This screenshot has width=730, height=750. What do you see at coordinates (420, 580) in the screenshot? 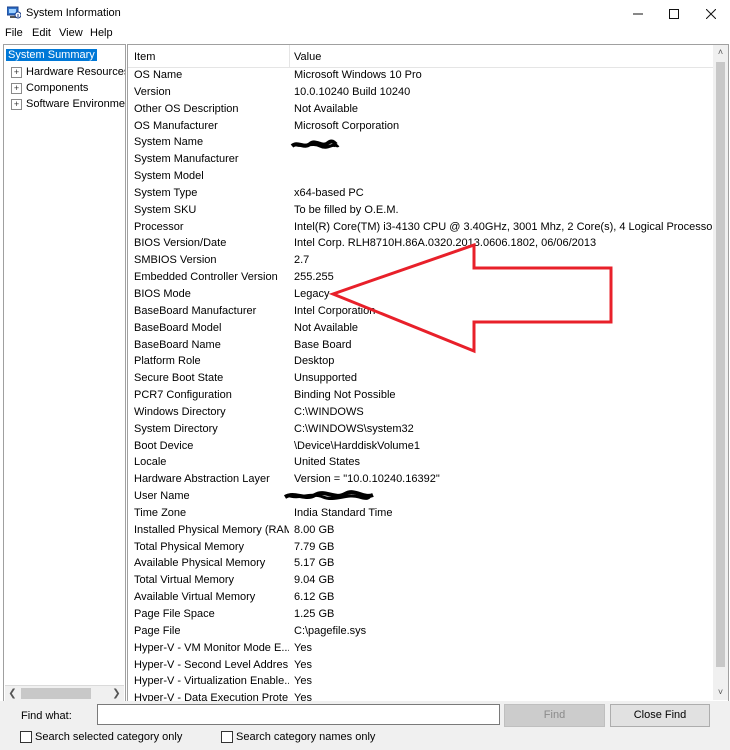
I see `table-row: Total Virtual Memory 9.04 GB` at bounding box center [420, 580].